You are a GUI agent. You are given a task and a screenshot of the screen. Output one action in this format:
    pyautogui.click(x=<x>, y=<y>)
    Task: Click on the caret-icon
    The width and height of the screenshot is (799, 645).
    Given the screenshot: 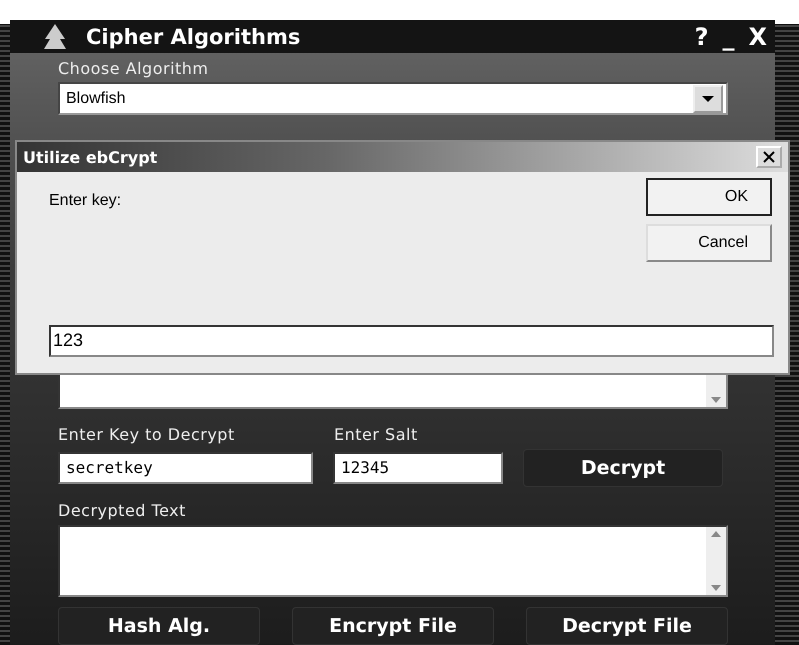 What is the action you would take?
    pyautogui.click(x=708, y=99)
    